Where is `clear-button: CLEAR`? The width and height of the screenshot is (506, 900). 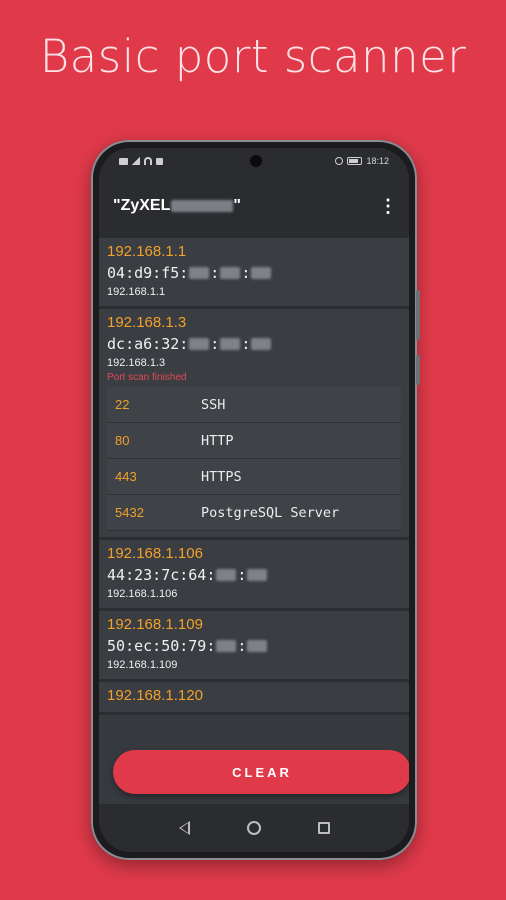
clear-button: CLEAR is located at coordinates (261, 772).